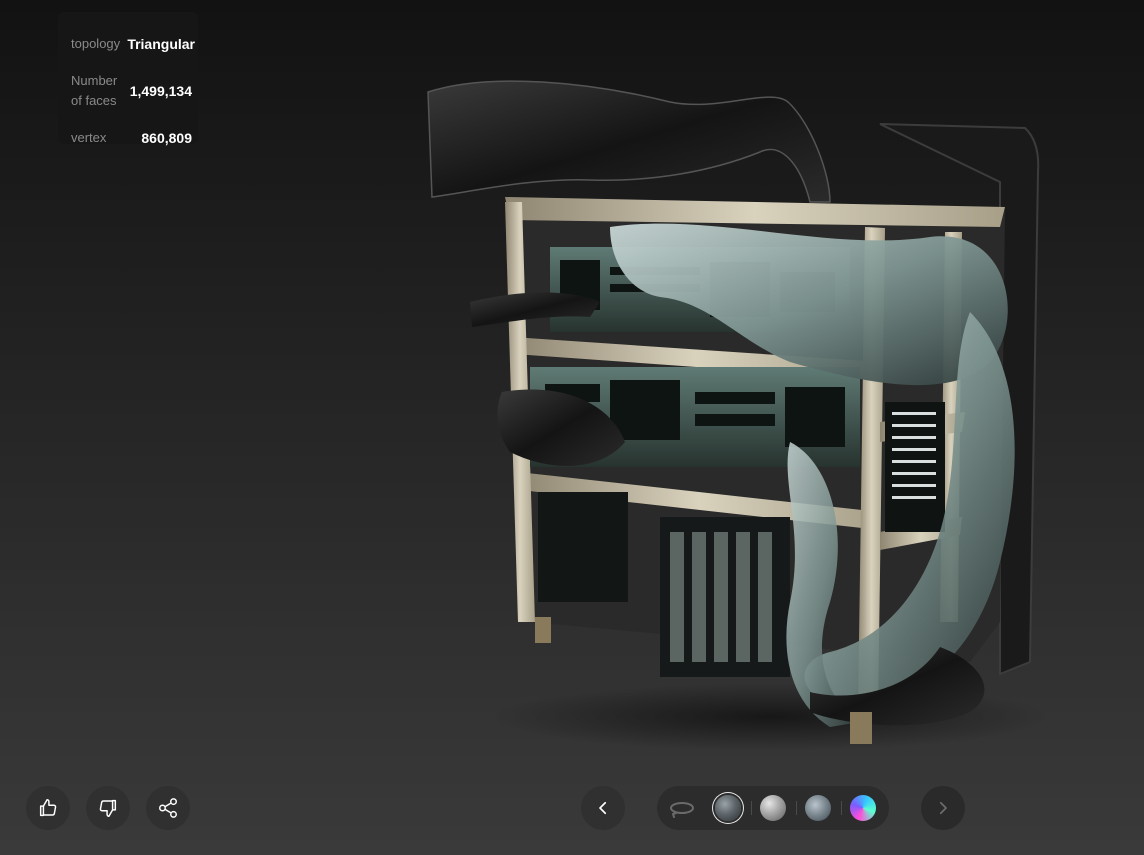  I want to click on stat-topology: topology Triangular, so click(133, 44).